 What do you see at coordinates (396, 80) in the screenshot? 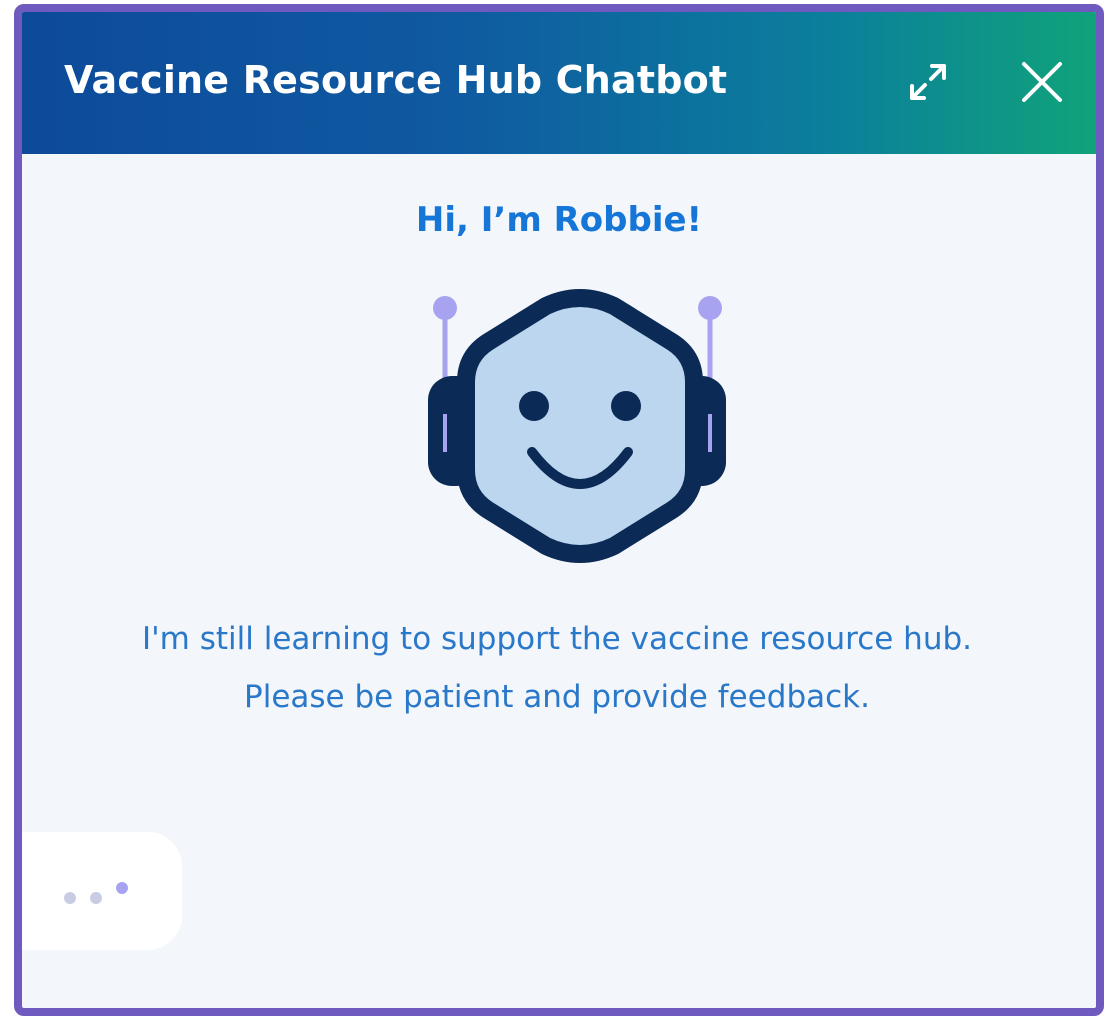
I see `chatbot-title: Vaccine Resource Hub Chatbot` at bounding box center [396, 80].